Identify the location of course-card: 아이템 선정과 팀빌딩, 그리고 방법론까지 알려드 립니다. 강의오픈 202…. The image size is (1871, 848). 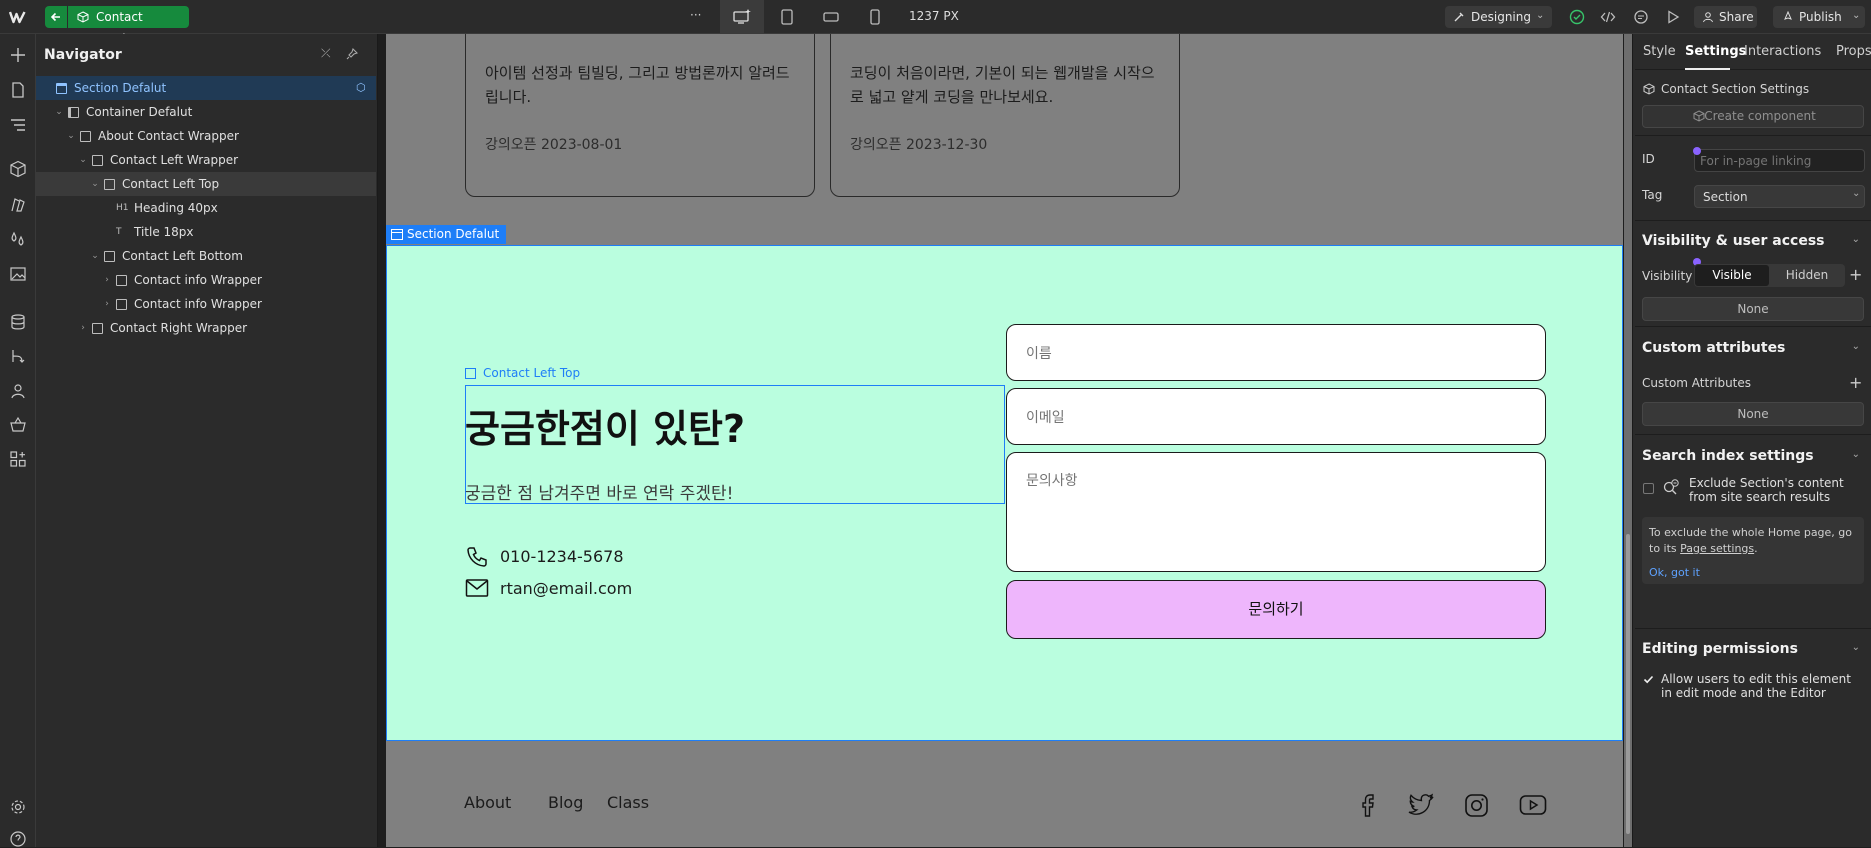
(640, 115).